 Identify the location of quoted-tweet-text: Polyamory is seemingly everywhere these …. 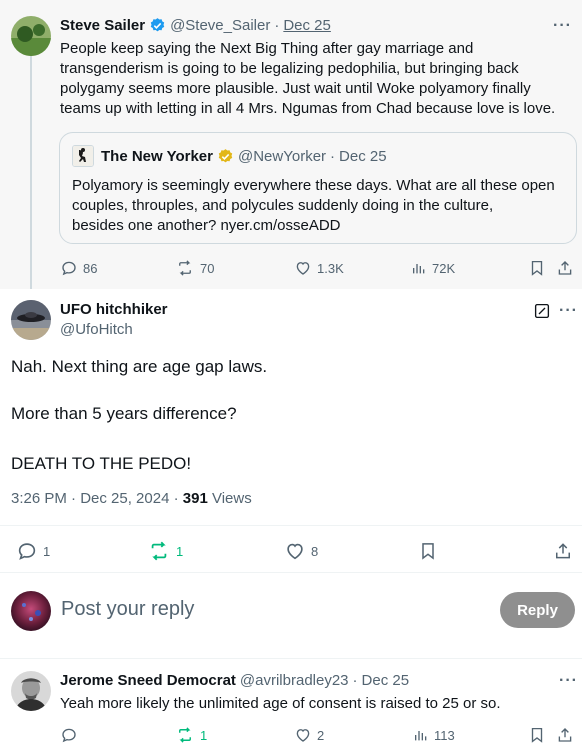
(322, 206).